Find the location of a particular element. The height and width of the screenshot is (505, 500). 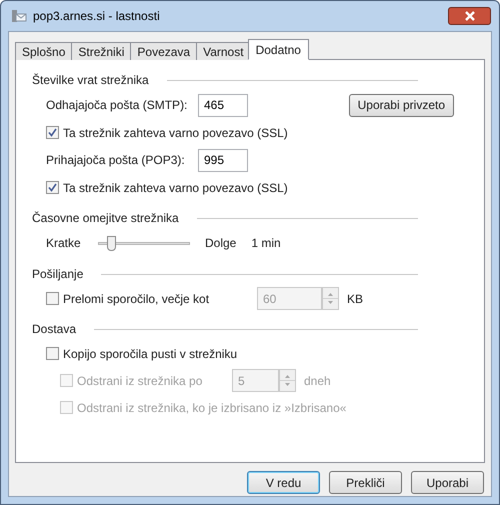

field-label: Prihajajoča pošta (POP3): is located at coordinates (116, 160).